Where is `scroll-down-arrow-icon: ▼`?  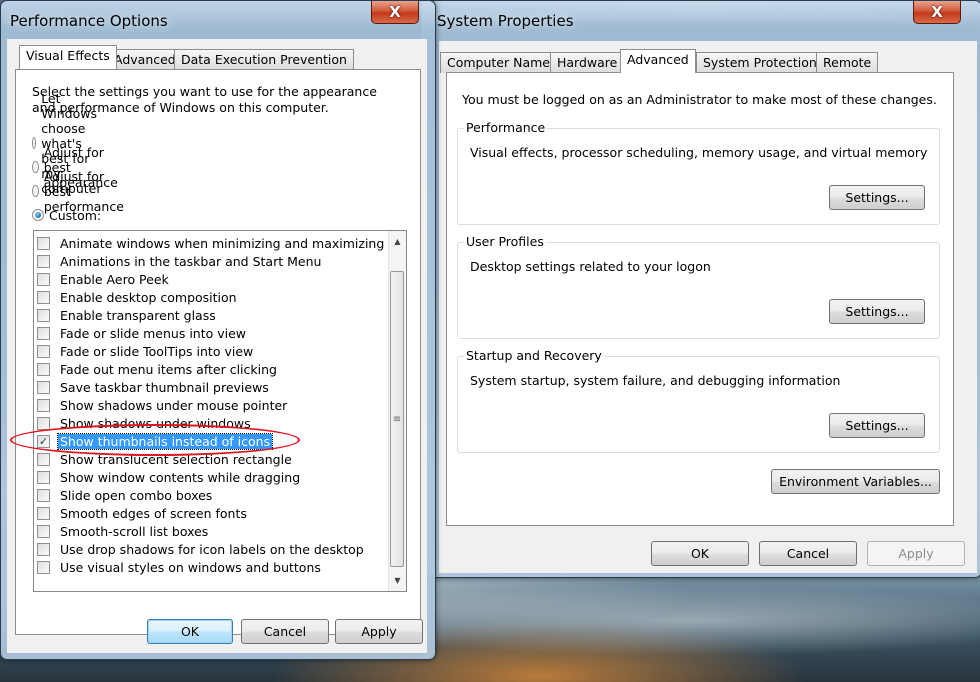
scroll-down-arrow-icon: ▼ is located at coordinates (397, 580).